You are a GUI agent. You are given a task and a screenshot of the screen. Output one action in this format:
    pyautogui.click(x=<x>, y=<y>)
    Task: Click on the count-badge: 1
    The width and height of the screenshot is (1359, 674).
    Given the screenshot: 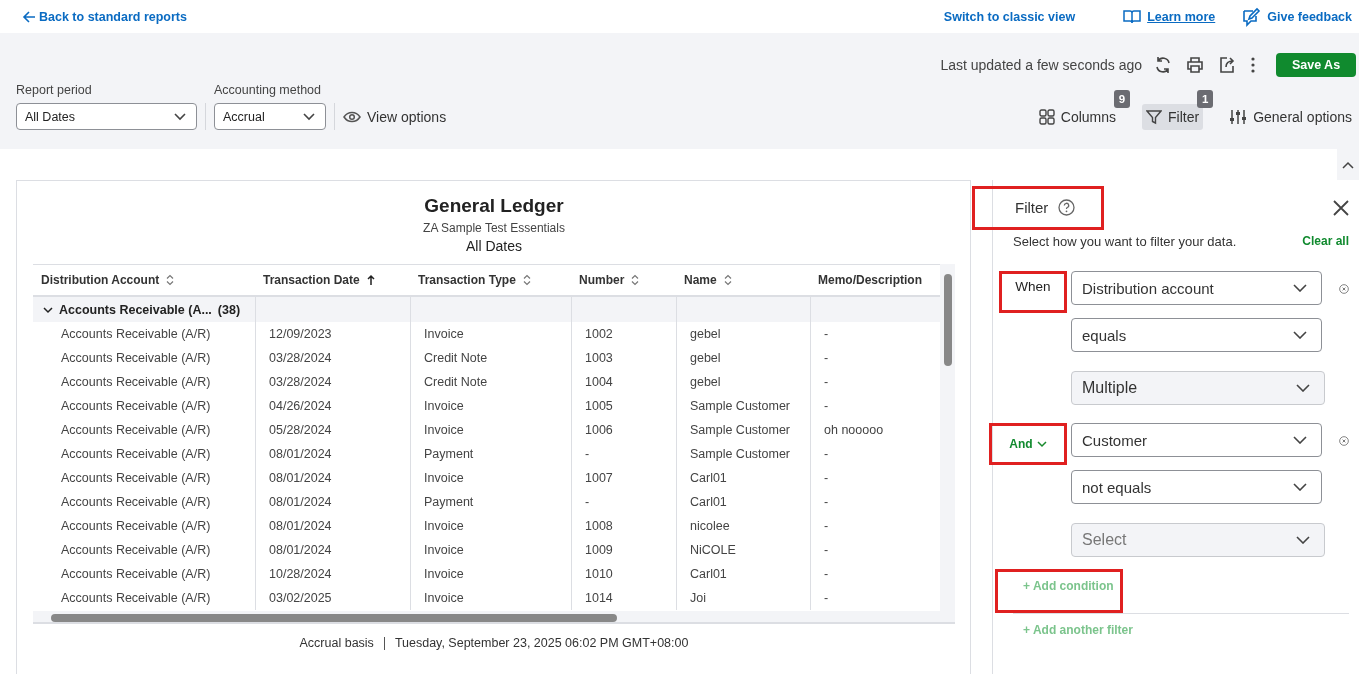 What is the action you would take?
    pyautogui.click(x=1205, y=99)
    